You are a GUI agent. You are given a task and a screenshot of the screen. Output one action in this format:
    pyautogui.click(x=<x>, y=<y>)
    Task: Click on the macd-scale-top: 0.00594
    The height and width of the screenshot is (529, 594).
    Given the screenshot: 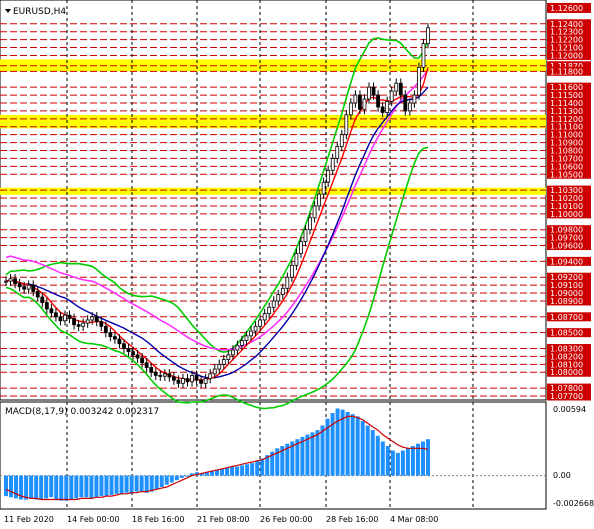 What is the action you would take?
    pyautogui.click(x=569, y=409)
    